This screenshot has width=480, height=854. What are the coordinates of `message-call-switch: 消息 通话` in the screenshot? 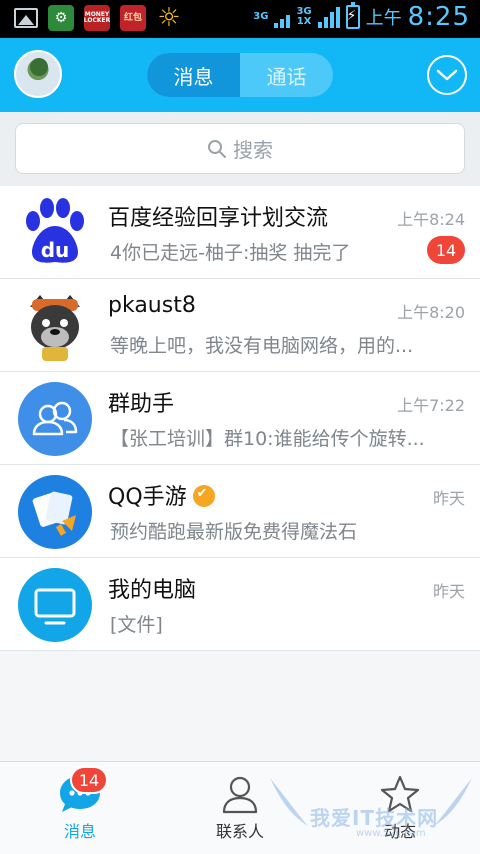 It's located at (240, 75).